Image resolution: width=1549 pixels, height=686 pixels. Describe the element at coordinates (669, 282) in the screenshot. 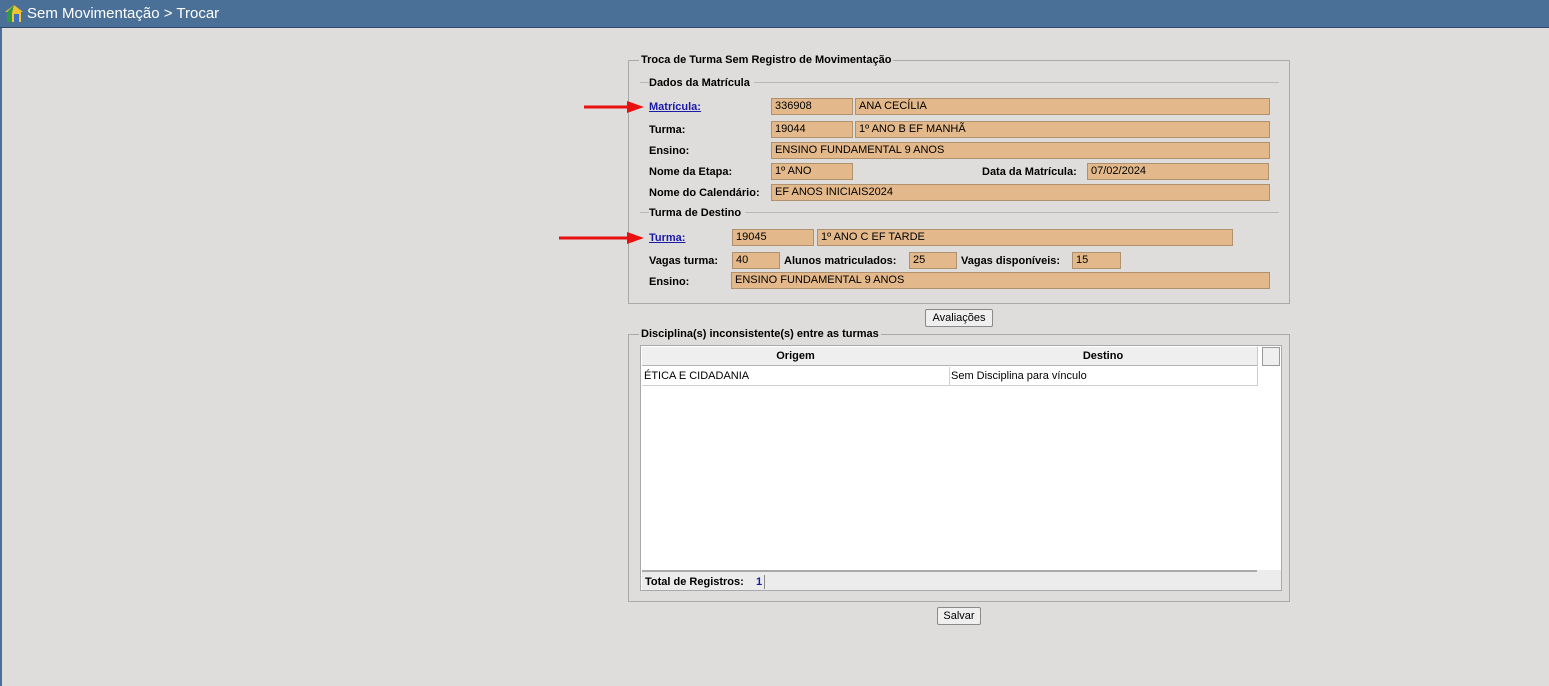

I see `ensino-destino-label: Ensino:` at that location.